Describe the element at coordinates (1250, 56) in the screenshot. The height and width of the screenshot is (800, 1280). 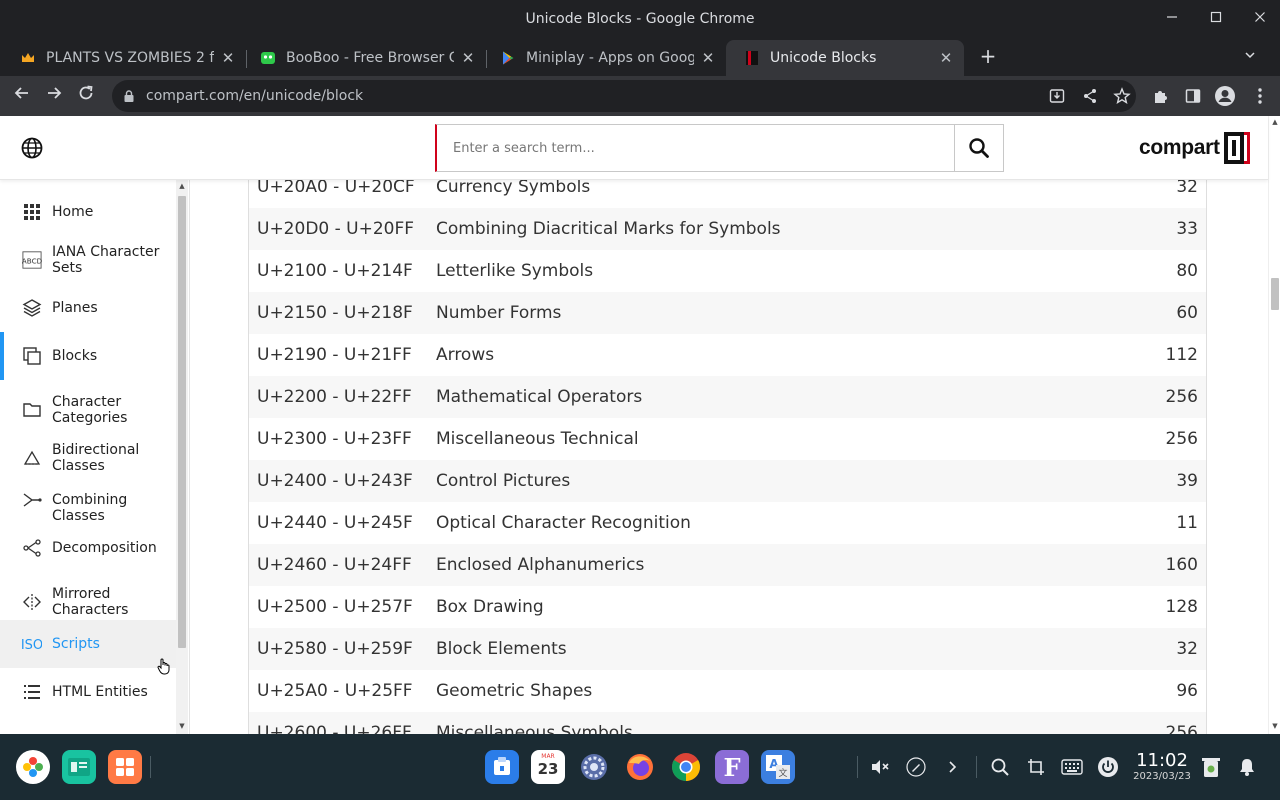
I see `tab-search-chevron-icon` at that location.